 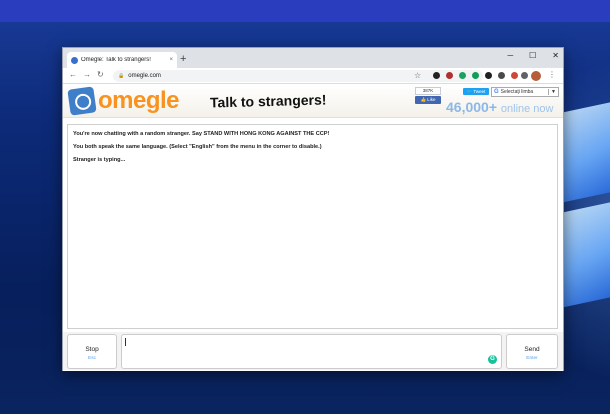 What do you see at coordinates (305, 11) in the screenshot?
I see `desktop-top-strip` at bounding box center [305, 11].